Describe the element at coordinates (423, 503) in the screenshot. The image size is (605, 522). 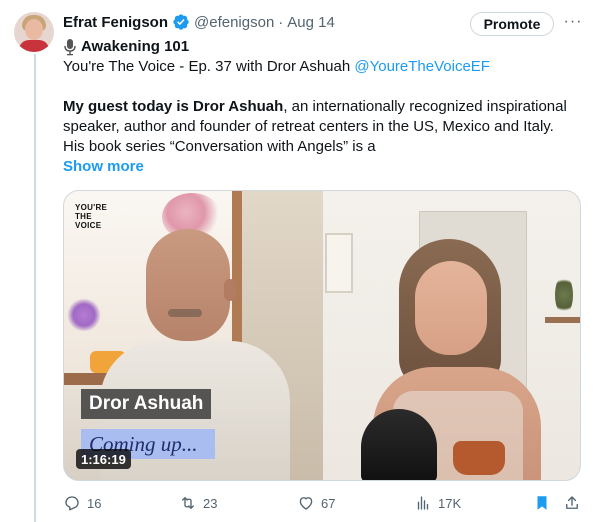
I see `views-chart-icon` at that location.